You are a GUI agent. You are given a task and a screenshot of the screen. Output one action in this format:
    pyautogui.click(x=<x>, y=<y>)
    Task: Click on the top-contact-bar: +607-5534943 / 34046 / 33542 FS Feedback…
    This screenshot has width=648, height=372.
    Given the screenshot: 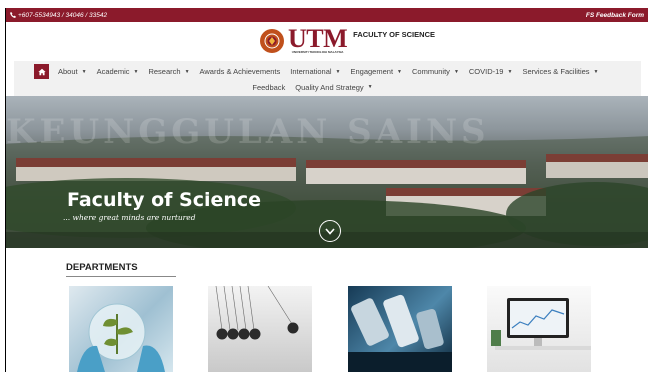 What is the action you would take?
    pyautogui.click(x=327, y=15)
    